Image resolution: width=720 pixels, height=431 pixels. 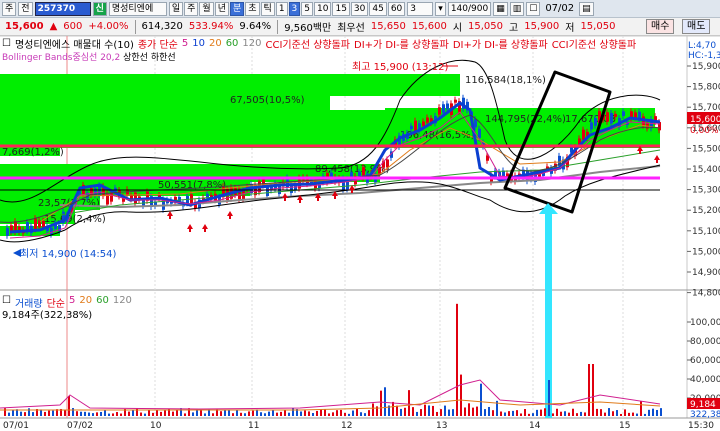 What do you see at coordinates (33, 152) in the screenshot?
I see `profile-label: 7,669(1,2%)` at bounding box center [33, 152].